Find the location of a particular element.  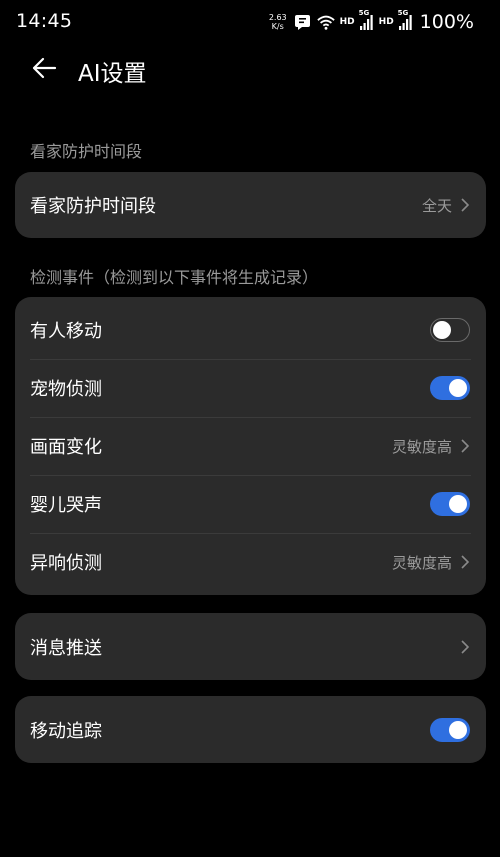

status-bar: 14:45 2.63 K/s HD 5G HD 5G 100% is located at coordinates (250, 22).